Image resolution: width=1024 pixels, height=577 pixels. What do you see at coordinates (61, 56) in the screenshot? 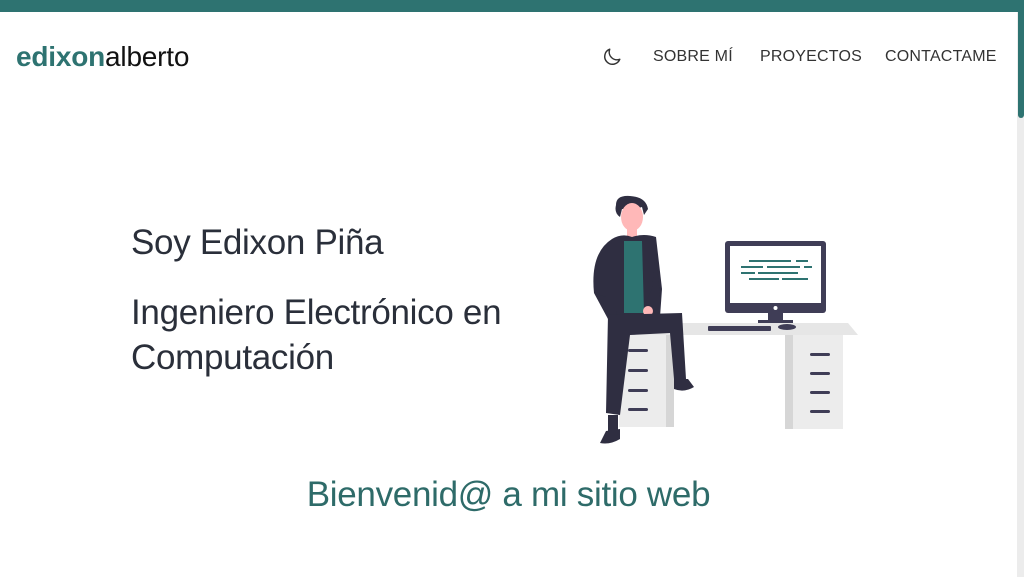
I see `logo-first-name: edixon` at bounding box center [61, 56].